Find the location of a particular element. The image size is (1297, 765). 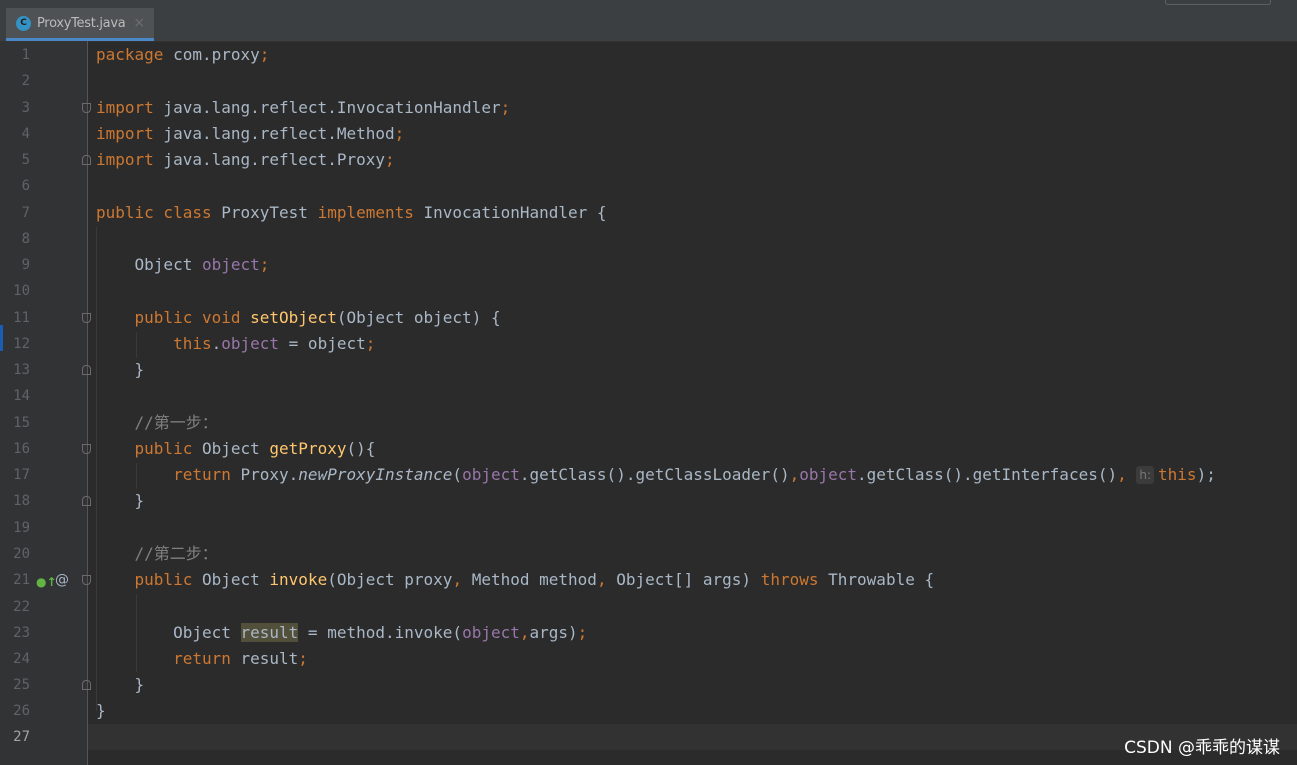

line-number: 13 is located at coordinates (15, 370).